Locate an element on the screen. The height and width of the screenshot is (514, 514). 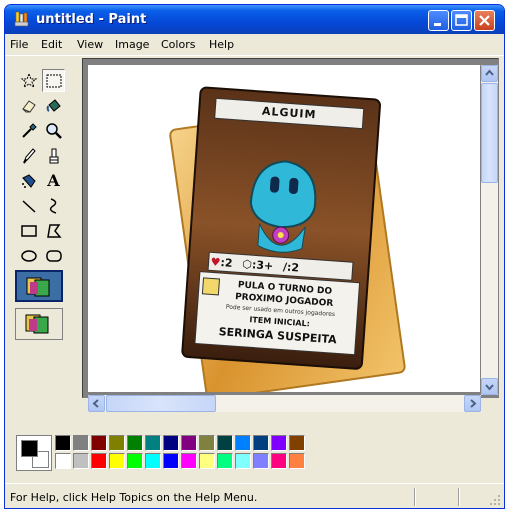
airbrush-tool is located at coordinates (28, 180).